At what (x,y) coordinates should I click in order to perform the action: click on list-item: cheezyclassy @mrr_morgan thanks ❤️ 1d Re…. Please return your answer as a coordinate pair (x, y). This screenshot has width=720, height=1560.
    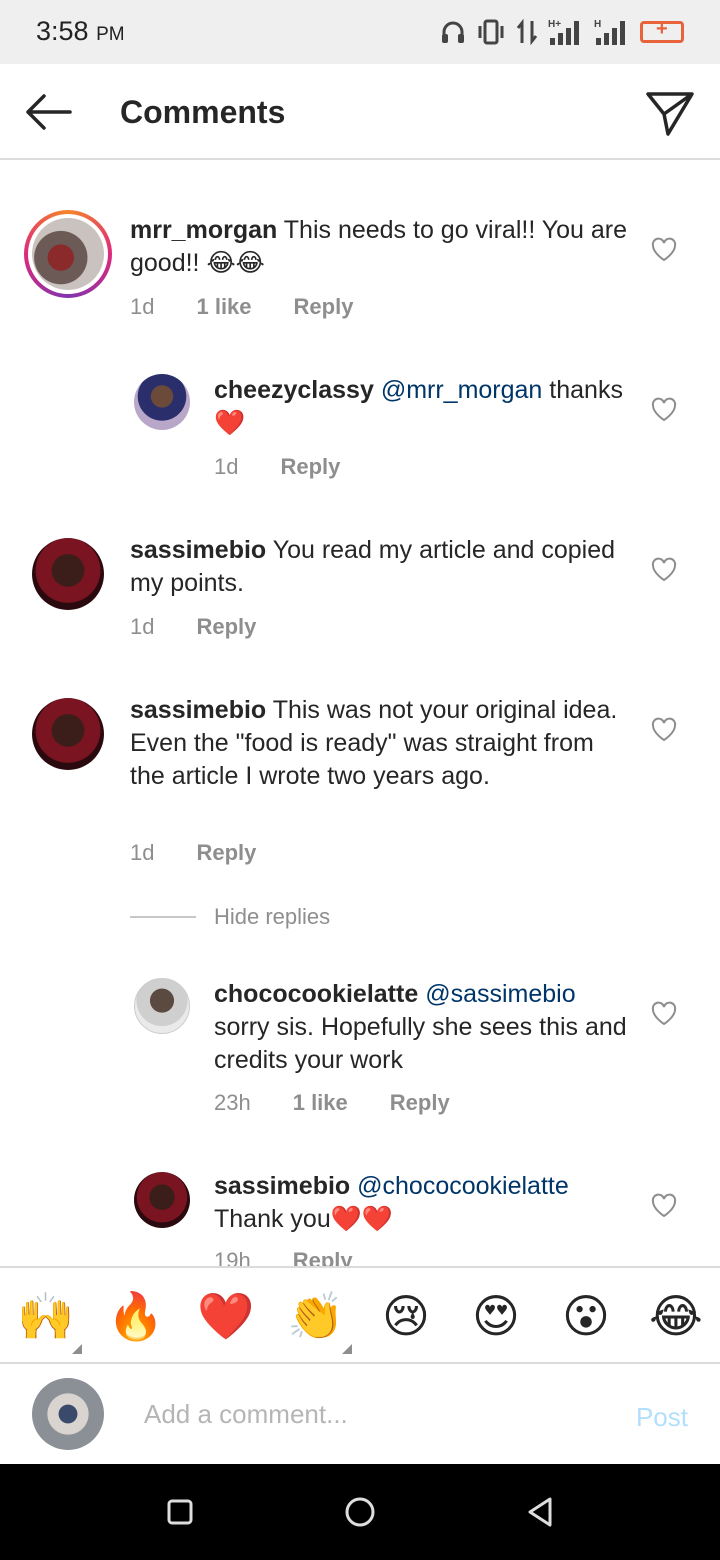
    Looking at the image, I should click on (360, 422).